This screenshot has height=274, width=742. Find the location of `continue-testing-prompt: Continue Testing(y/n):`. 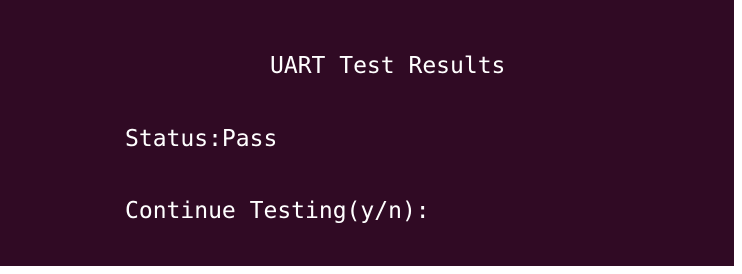

continue-testing-prompt: Continue Testing(y/n): is located at coordinates (277, 211).